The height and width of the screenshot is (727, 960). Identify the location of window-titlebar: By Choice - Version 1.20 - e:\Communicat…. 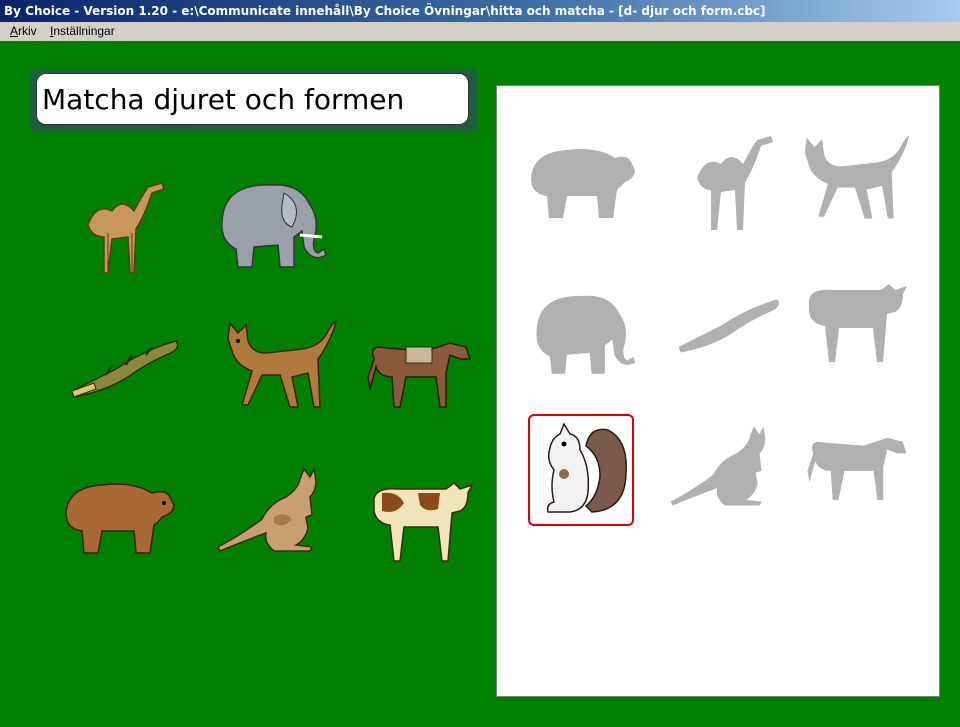
(480, 11).